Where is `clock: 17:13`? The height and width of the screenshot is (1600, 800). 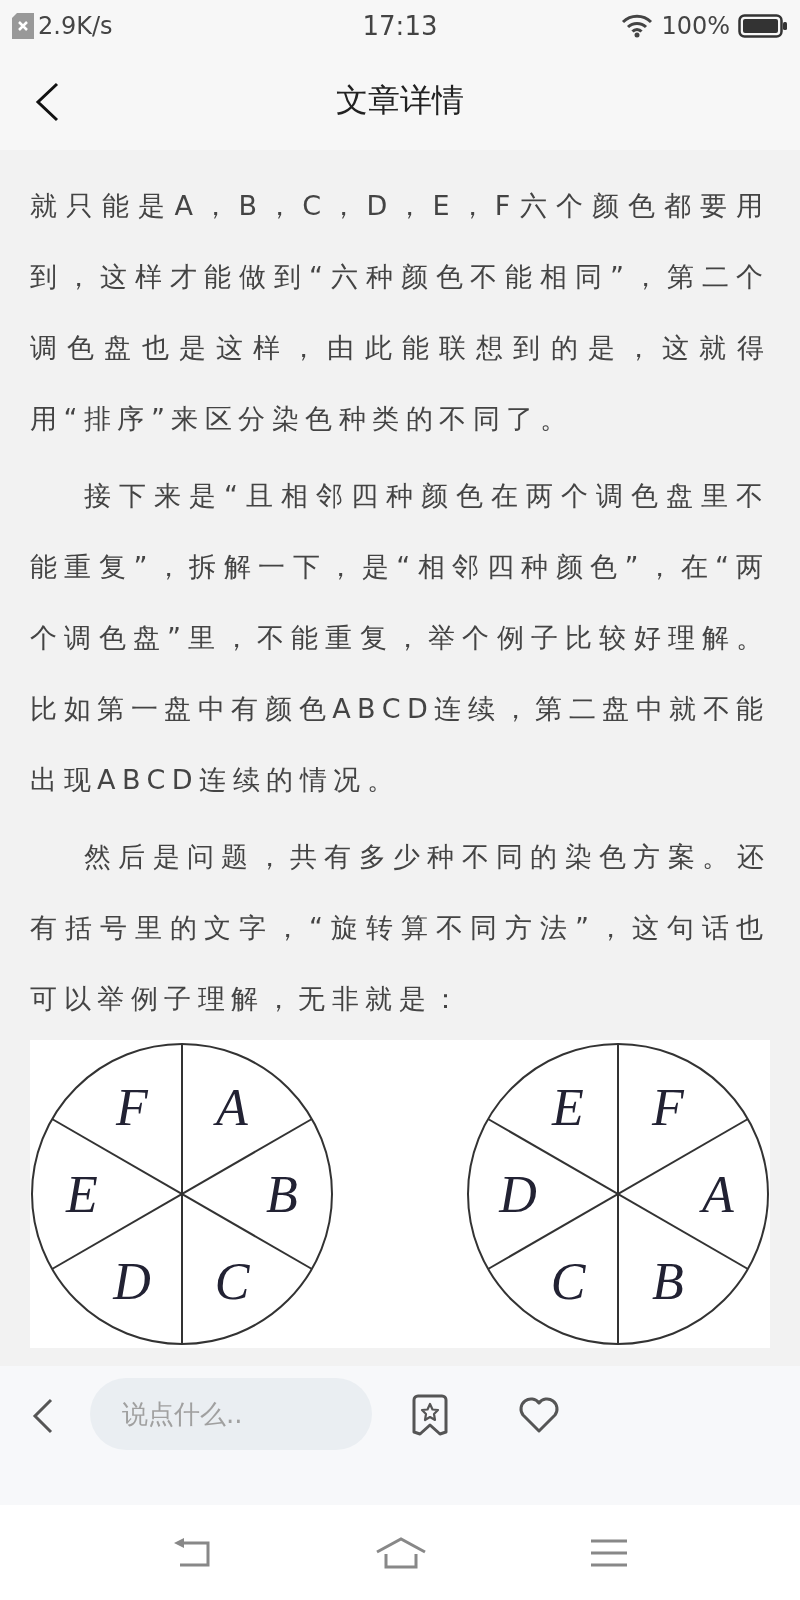
clock: 17:13 is located at coordinates (400, 26).